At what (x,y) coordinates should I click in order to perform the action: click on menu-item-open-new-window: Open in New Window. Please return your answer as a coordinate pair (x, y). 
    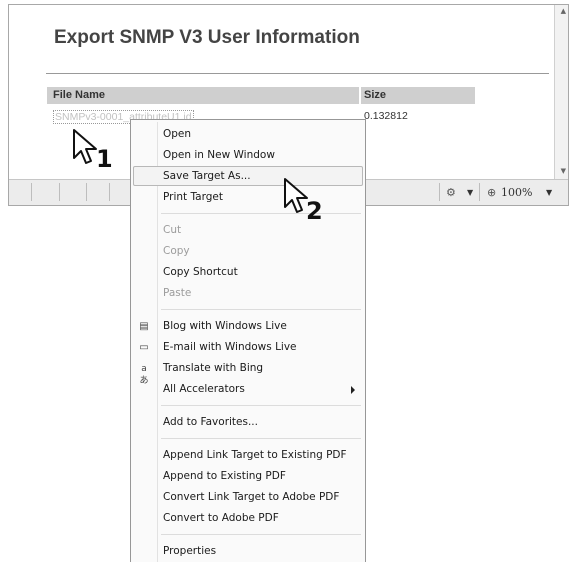
    Looking at the image, I should click on (219, 155).